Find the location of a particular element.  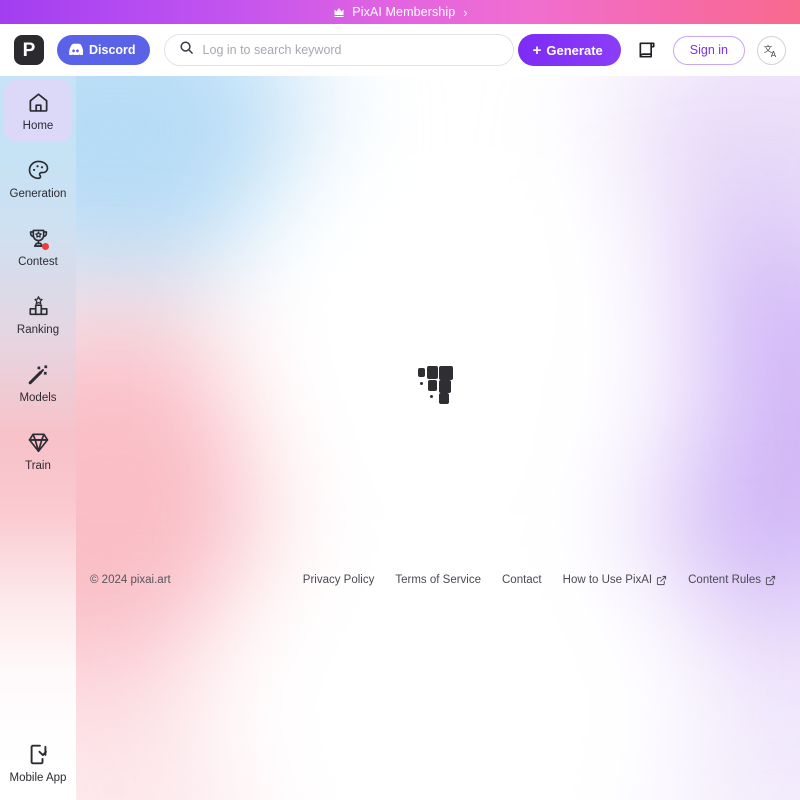

pixai-logo: P is located at coordinates (29, 50).